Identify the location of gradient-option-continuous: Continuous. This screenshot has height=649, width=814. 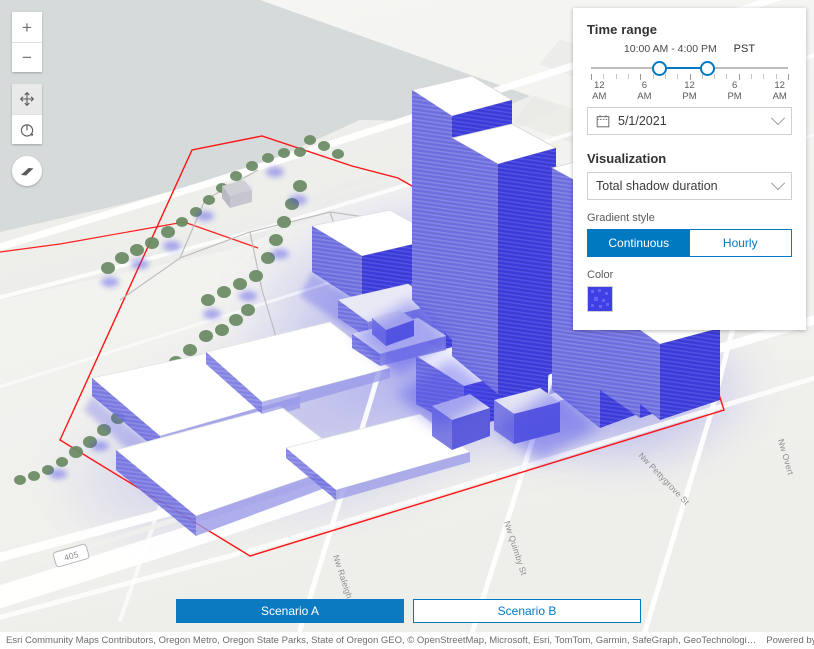
(639, 243).